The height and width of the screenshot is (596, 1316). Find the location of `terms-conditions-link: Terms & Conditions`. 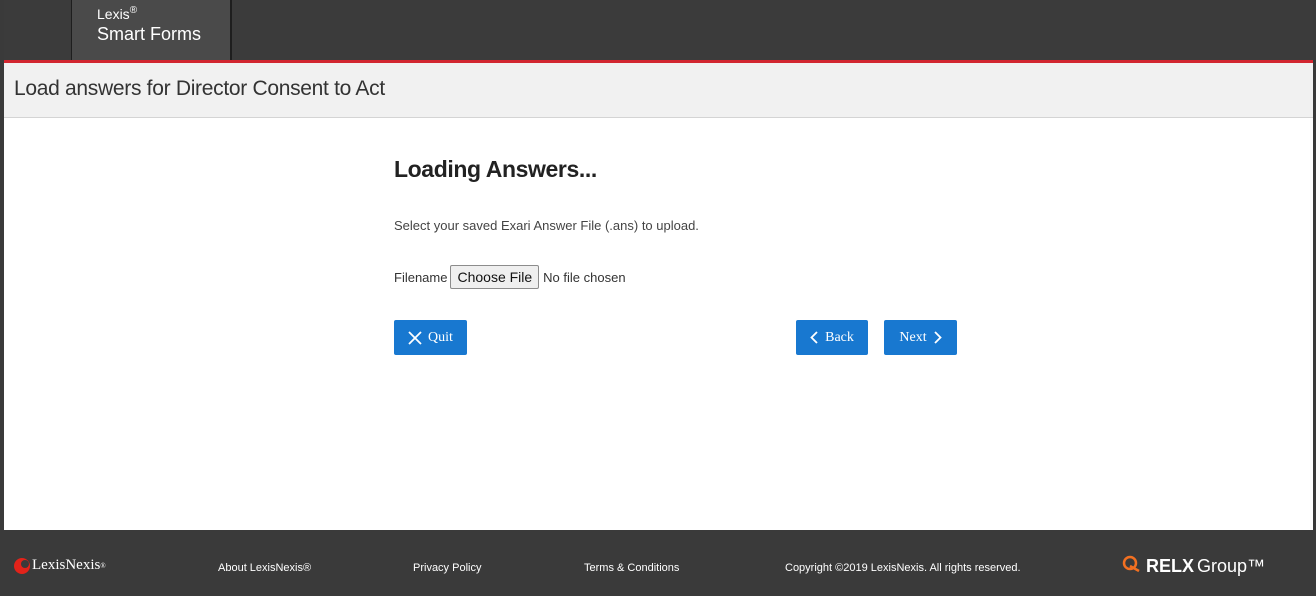

terms-conditions-link: Terms & Conditions is located at coordinates (631, 568).